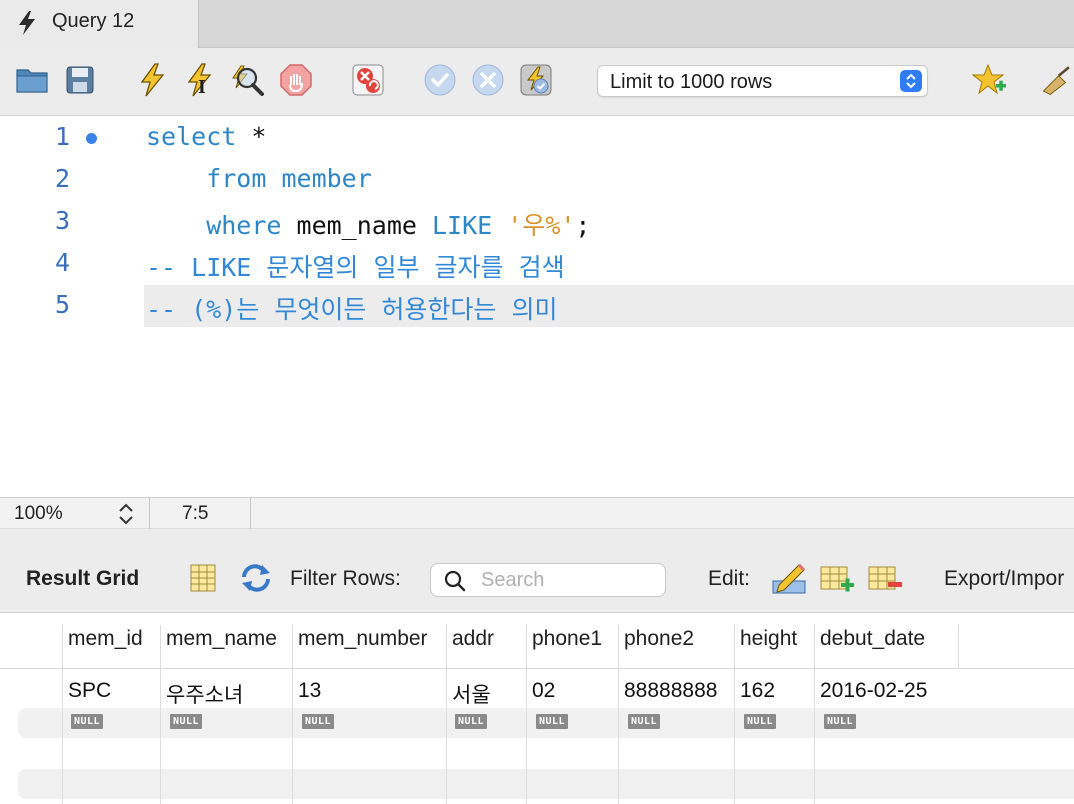 The height and width of the screenshot is (804, 1074). What do you see at coordinates (990, 80) in the screenshot?
I see `bookmark-star-icon` at bounding box center [990, 80].